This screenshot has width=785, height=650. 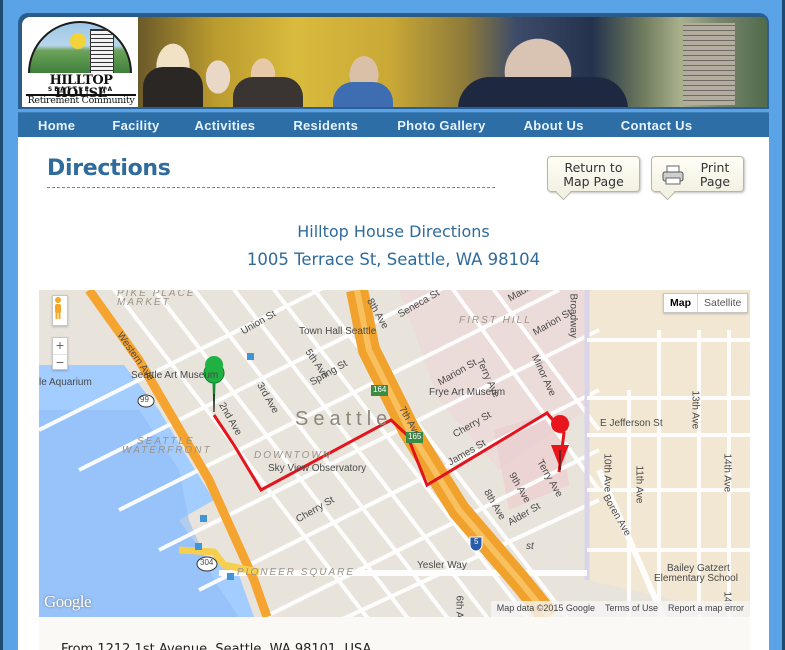 I want to click on map-label-bailey-gatzert-2: Elementary School, so click(x=696, y=578).